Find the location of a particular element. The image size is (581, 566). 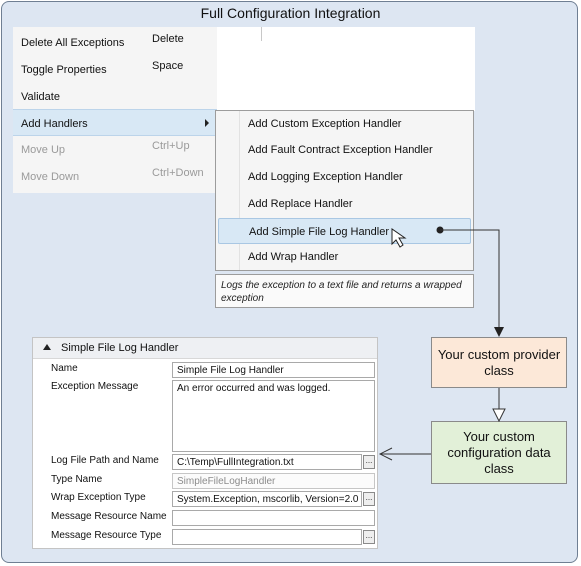

submenu-to-provider-connector is located at coordinates (470, 278).